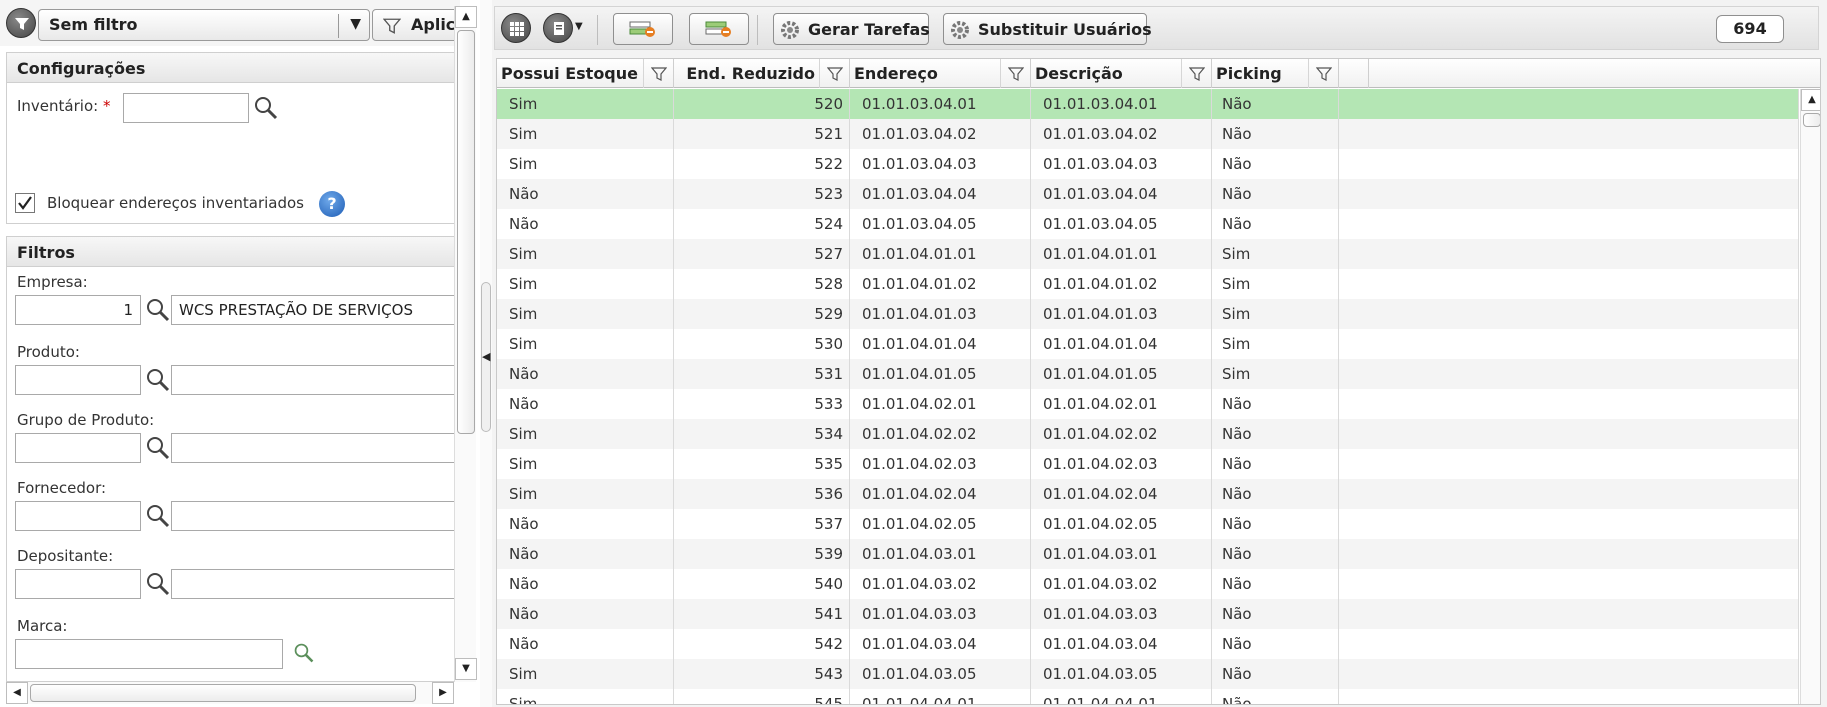 Image resolution: width=1827 pixels, height=707 pixels. I want to click on table-row: Sim 521 01.01.03.04.02 01.01.03.04.02 Não, so click(1148, 134).